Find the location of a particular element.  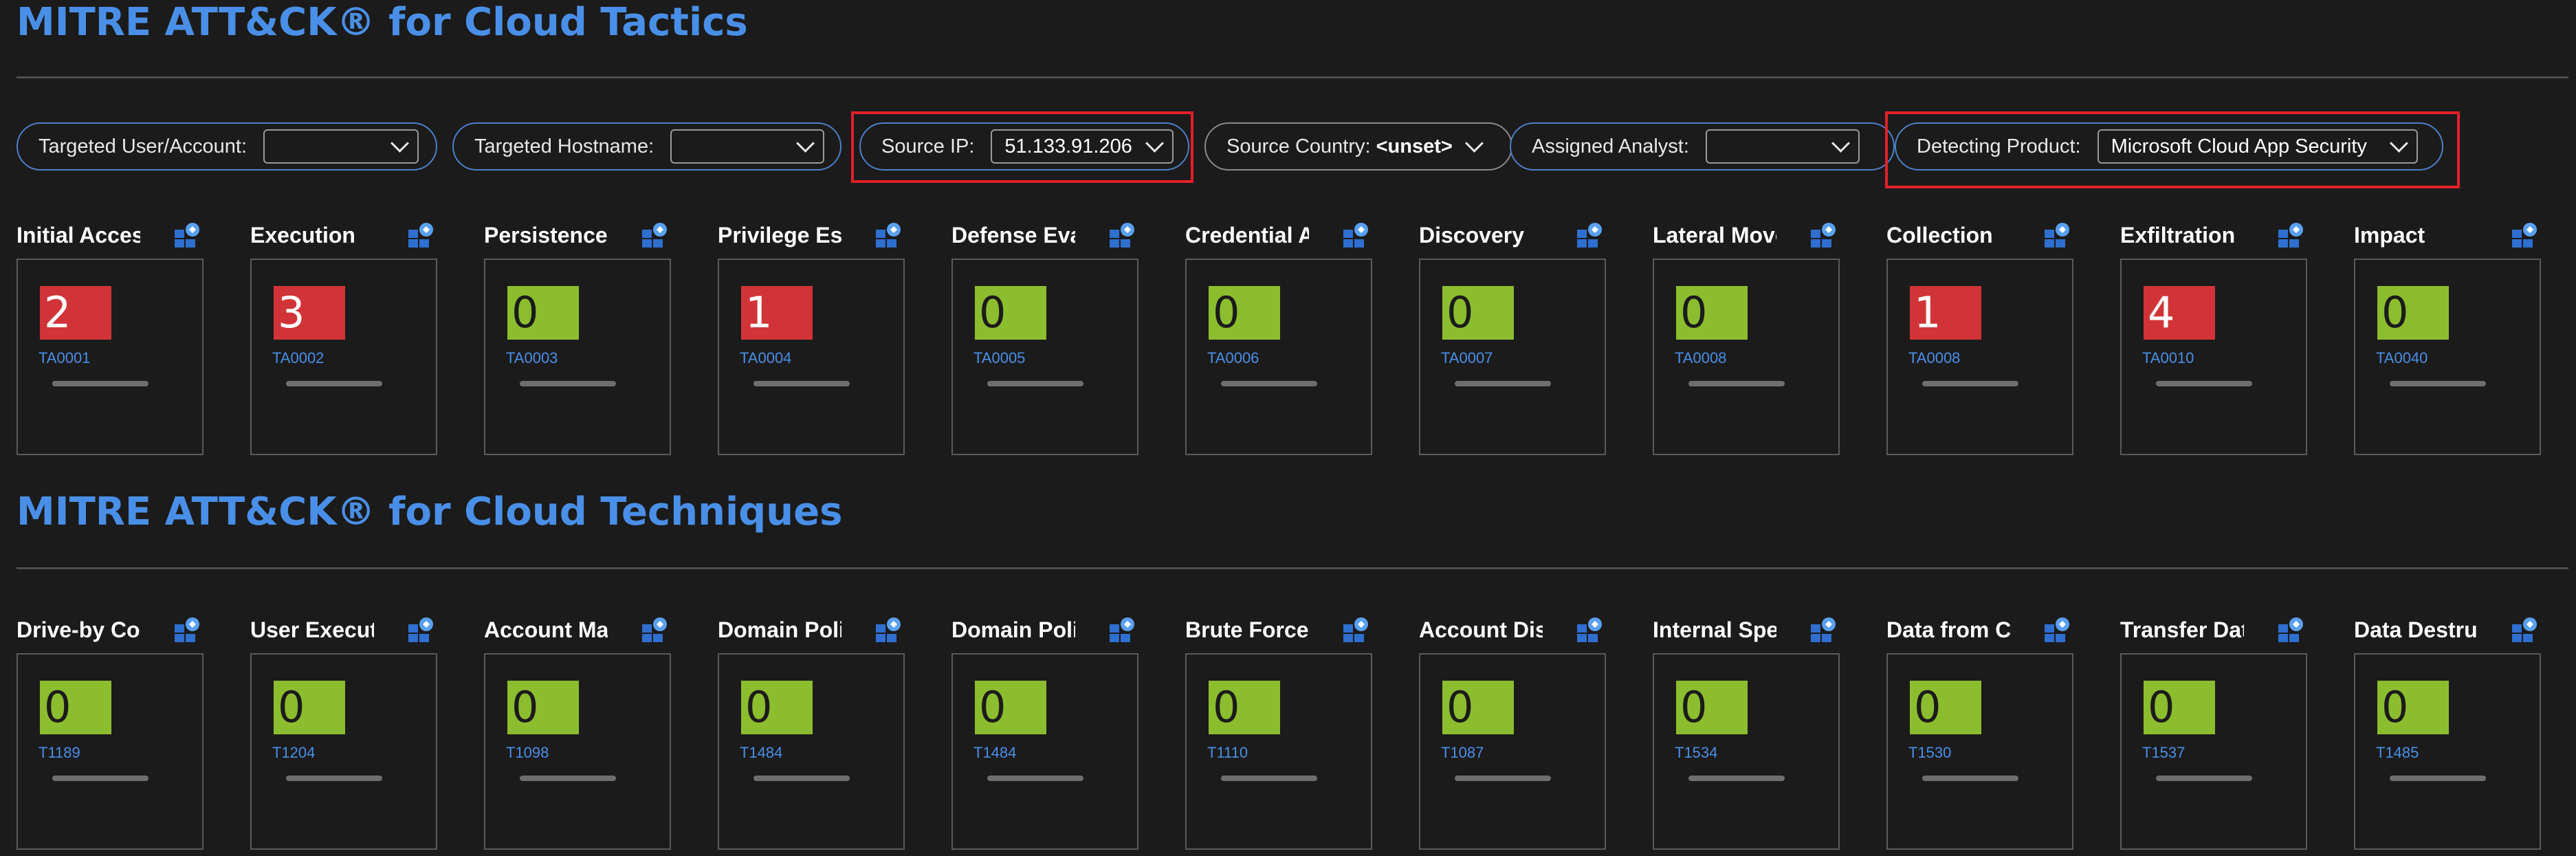

technique-tile: Account Discovery 0 T1087 is located at coordinates (1512, 731).